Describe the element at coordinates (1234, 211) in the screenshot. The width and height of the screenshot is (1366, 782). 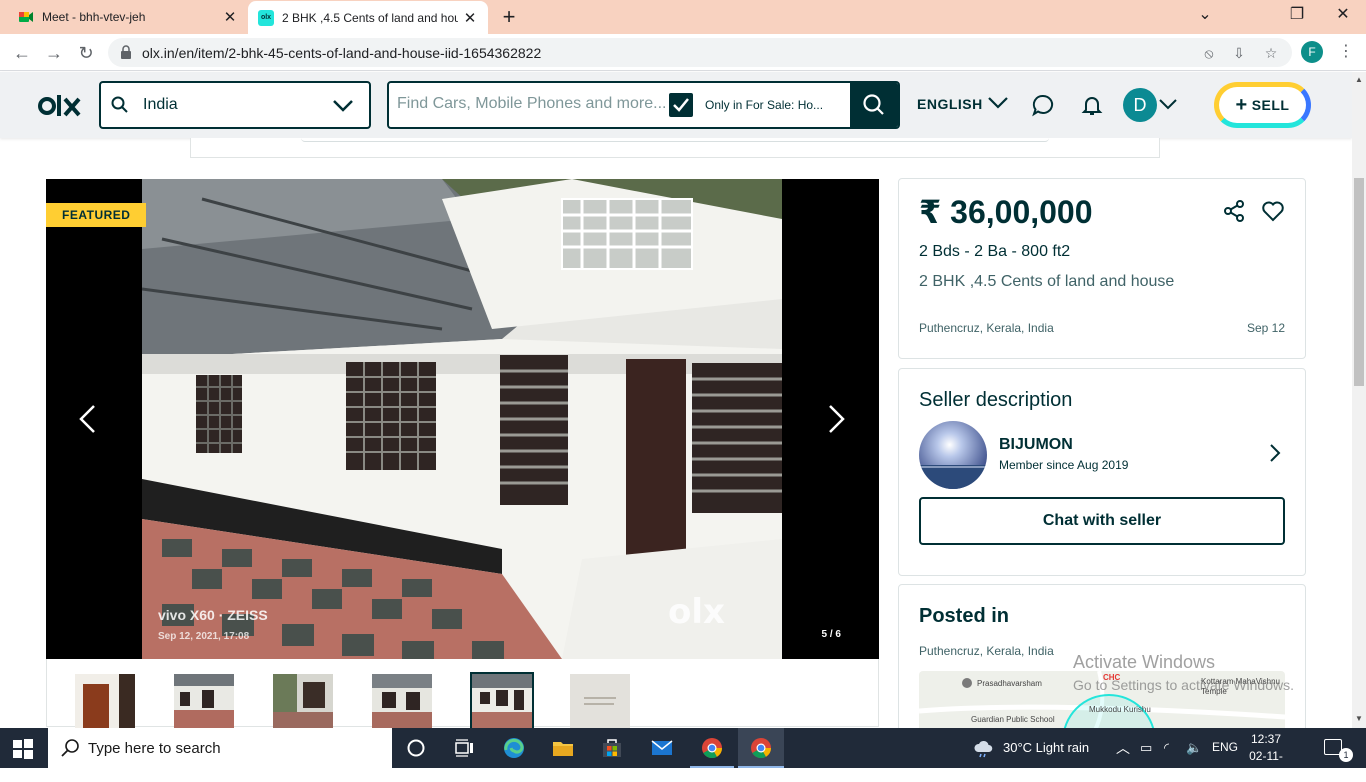
I see `share-icon` at that location.